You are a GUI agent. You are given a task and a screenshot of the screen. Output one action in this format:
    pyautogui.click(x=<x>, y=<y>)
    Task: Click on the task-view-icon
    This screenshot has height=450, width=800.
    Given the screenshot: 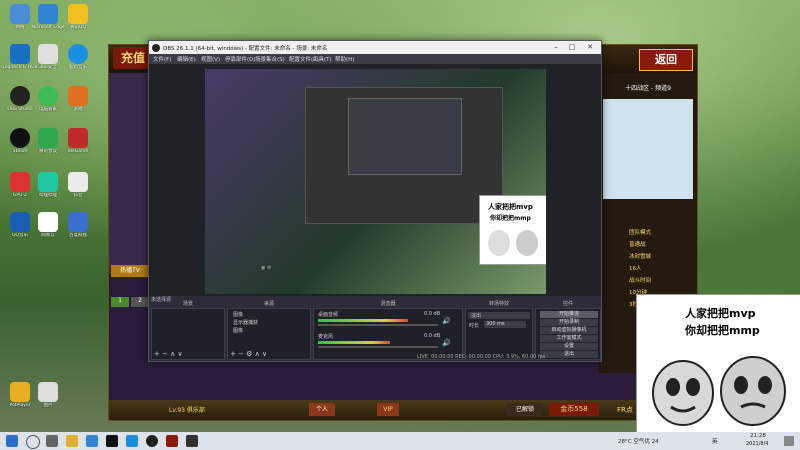 What is the action you would take?
    pyautogui.click(x=52, y=441)
    